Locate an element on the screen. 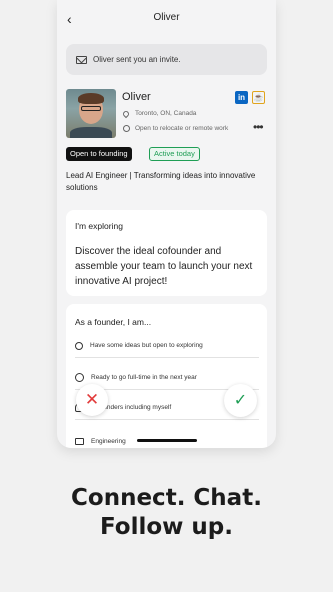 The height and width of the screenshot is (592, 333). page-title: Oliver is located at coordinates (166, 17).